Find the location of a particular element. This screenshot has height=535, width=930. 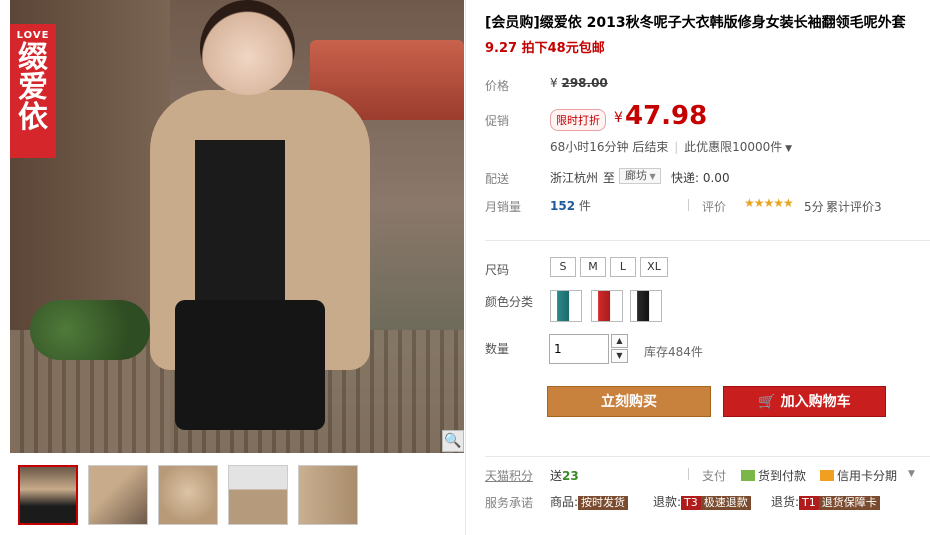

payment-credit: 信用卡分期 is located at coordinates (858, 475).